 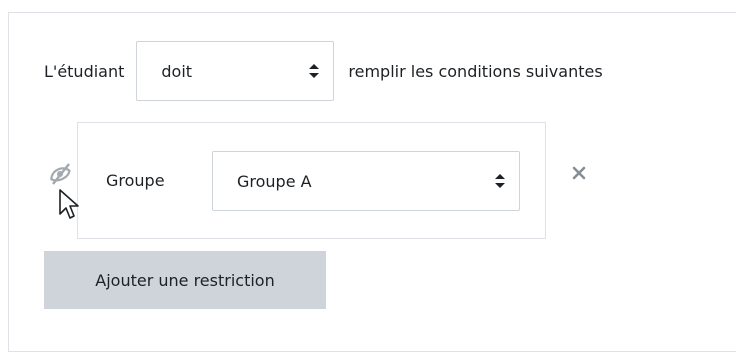 What do you see at coordinates (235, 71) in the screenshot?
I see `must-select: doit` at bounding box center [235, 71].